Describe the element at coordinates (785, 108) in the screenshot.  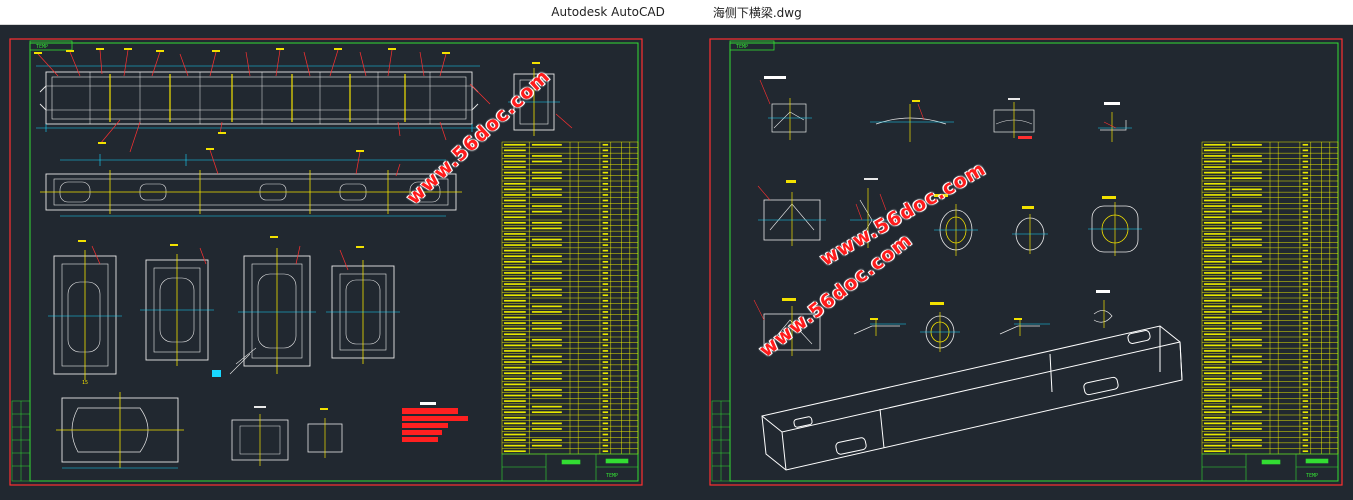
I see `detail-r1-a` at that location.